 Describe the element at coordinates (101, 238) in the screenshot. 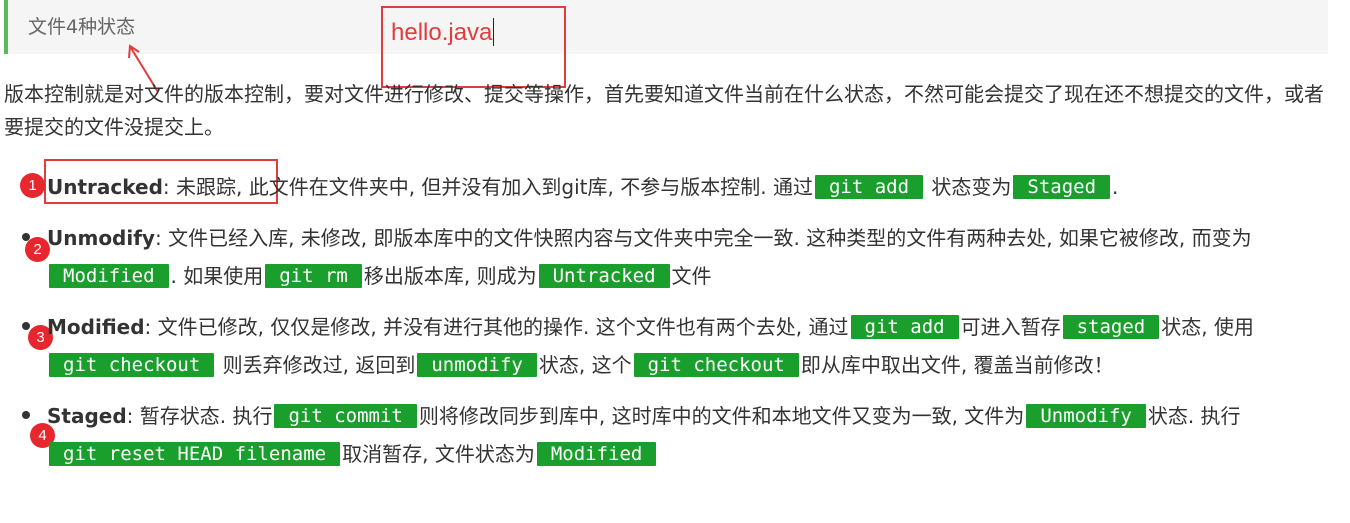

I see `term-label: Unmodify` at that location.